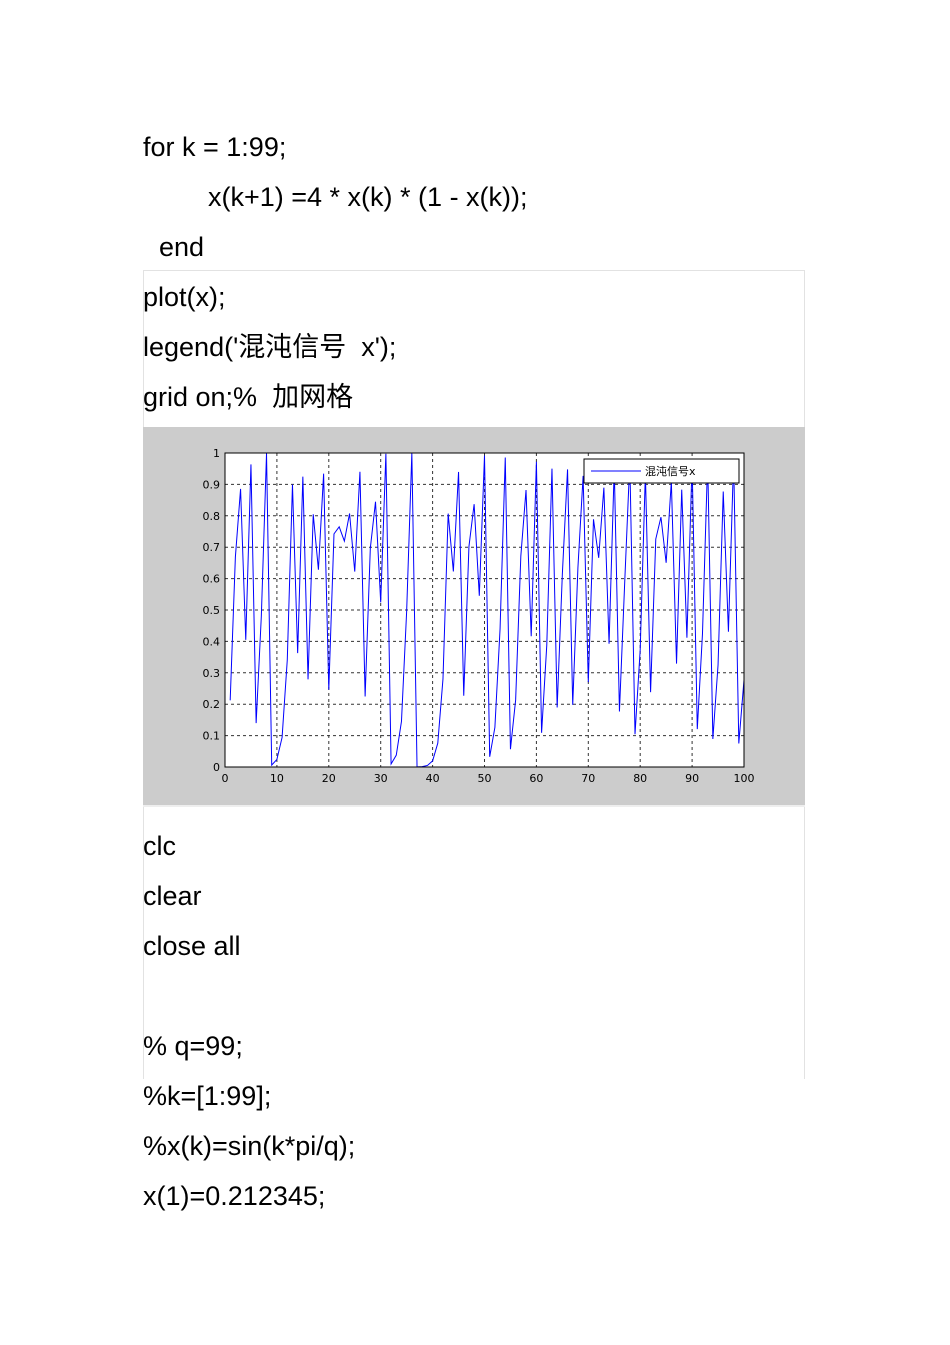  Describe the element at coordinates (215, 147) in the screenshot. I see `code-line: for k = 1:99;` at that location.